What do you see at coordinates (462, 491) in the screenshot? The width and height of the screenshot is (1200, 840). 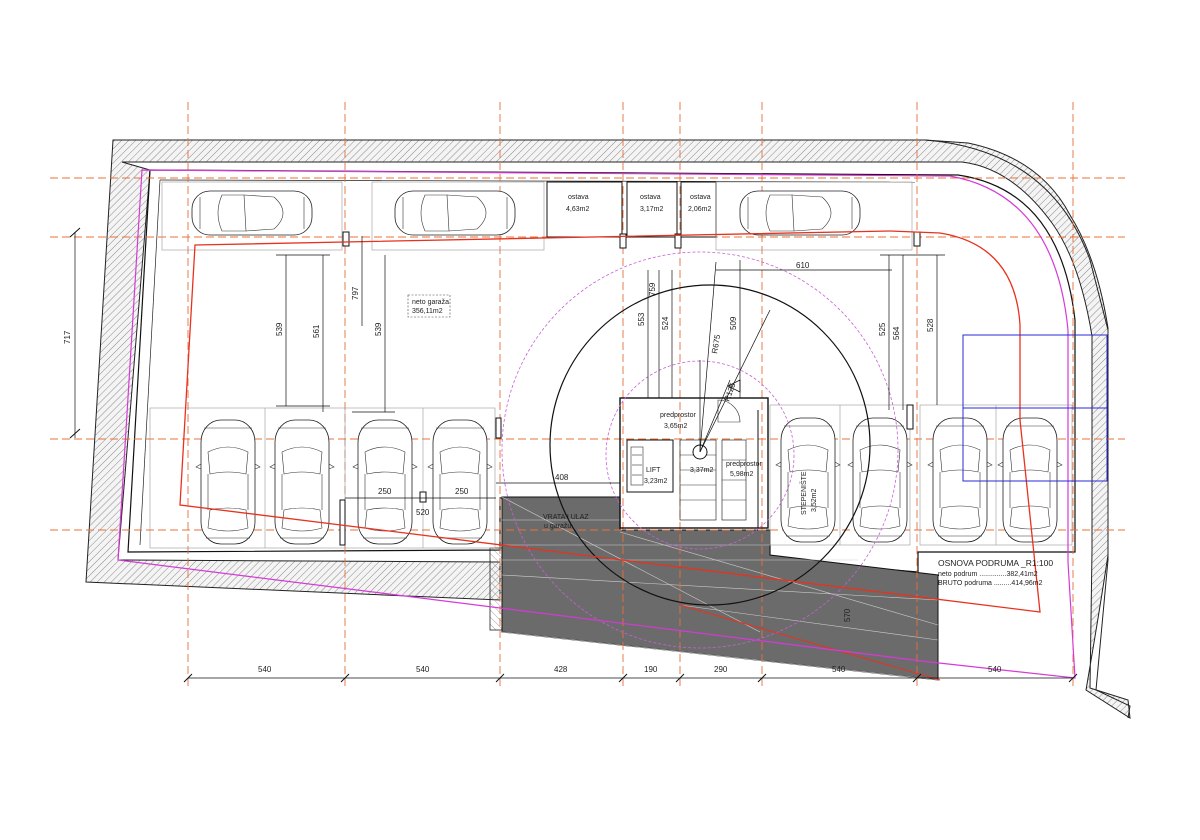 I see `dim-250-b: 250` at bounding box center [462, 491].